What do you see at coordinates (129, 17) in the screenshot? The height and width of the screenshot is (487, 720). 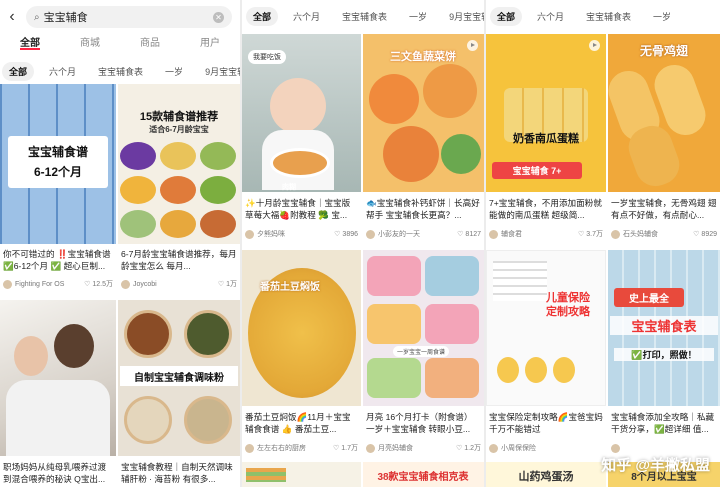 I see `search-input: ⌕ 宝宝辅食 ✕` at bounding box center [129, 17].